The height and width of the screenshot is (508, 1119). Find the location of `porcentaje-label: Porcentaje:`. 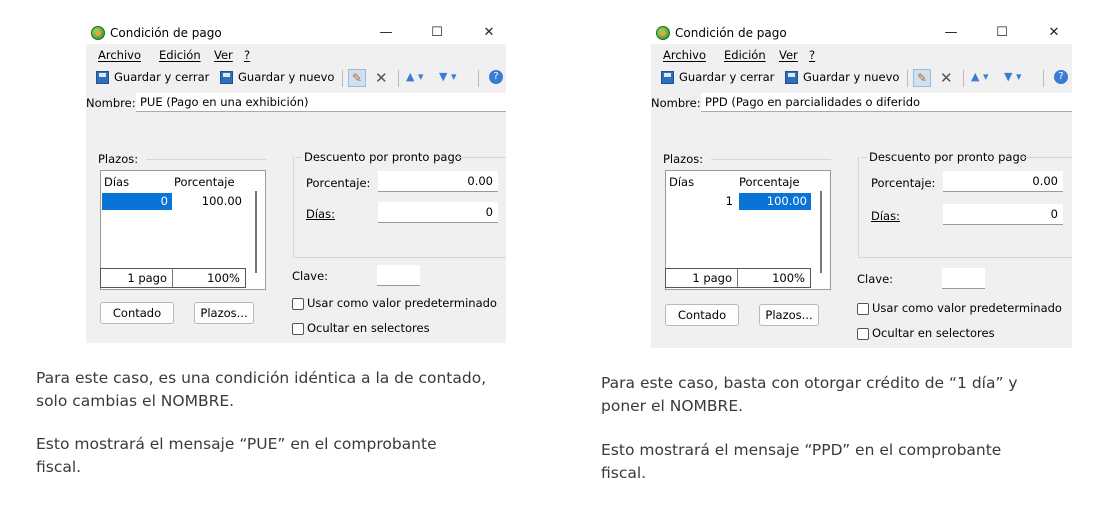

porcentaje-label: Porcentaje: is located at coordinates (903, 183).